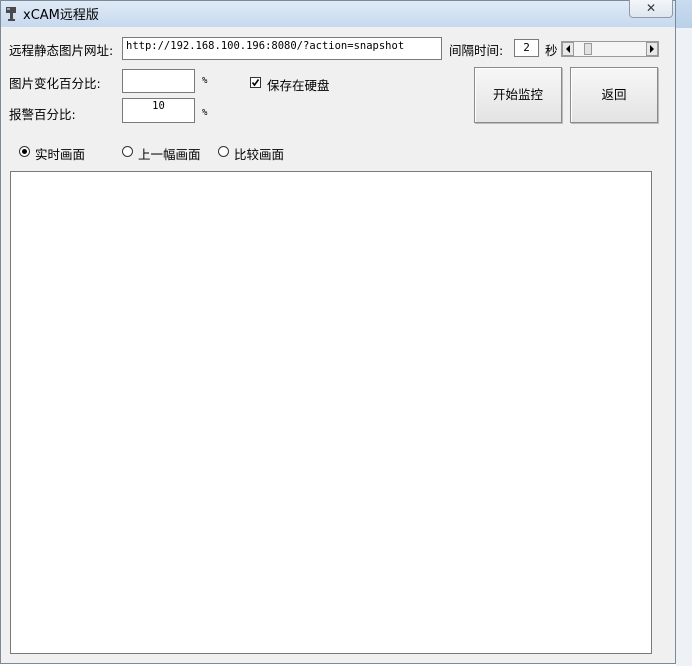 This screenshot has width=692, height=666. What do you see at coordinates (526, 48) in the screenshot?
I see `interval-input: 2` at bounding box center [526, 48].